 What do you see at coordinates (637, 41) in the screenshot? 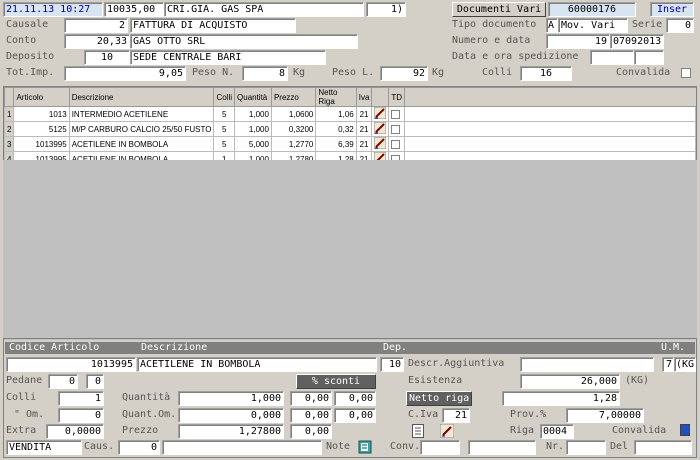
I see `data-field: 07092013` at bounding box center [637, 41].